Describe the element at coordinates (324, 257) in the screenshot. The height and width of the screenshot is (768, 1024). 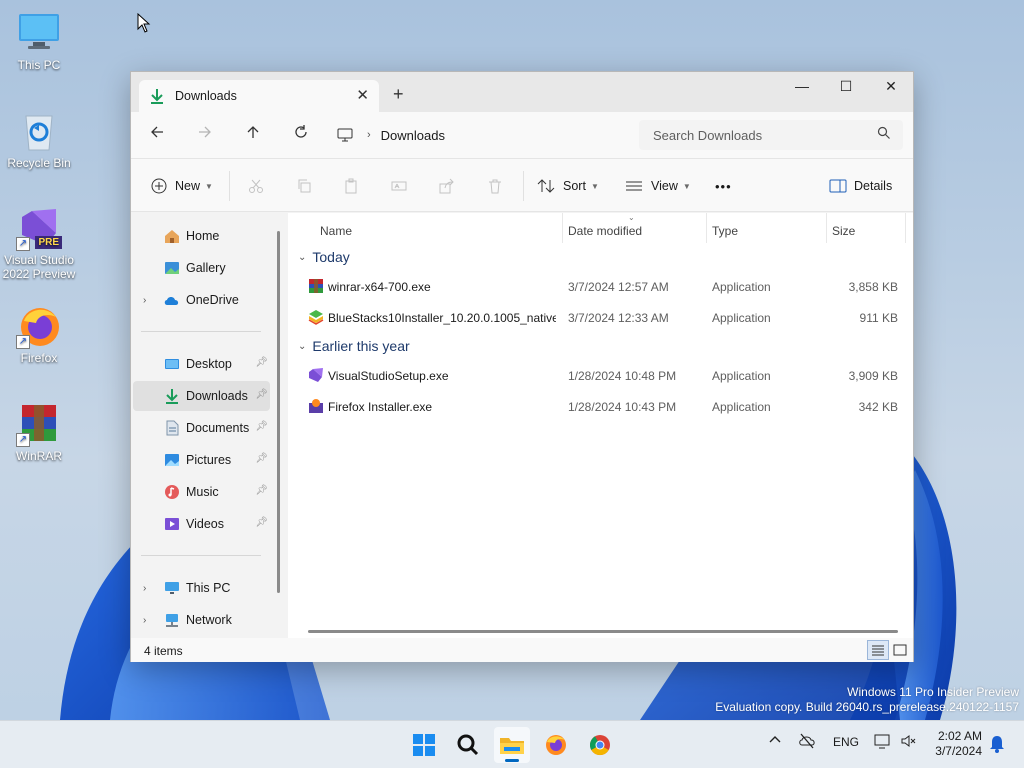
I see `group-header-today: ⌄ Today` at that location.